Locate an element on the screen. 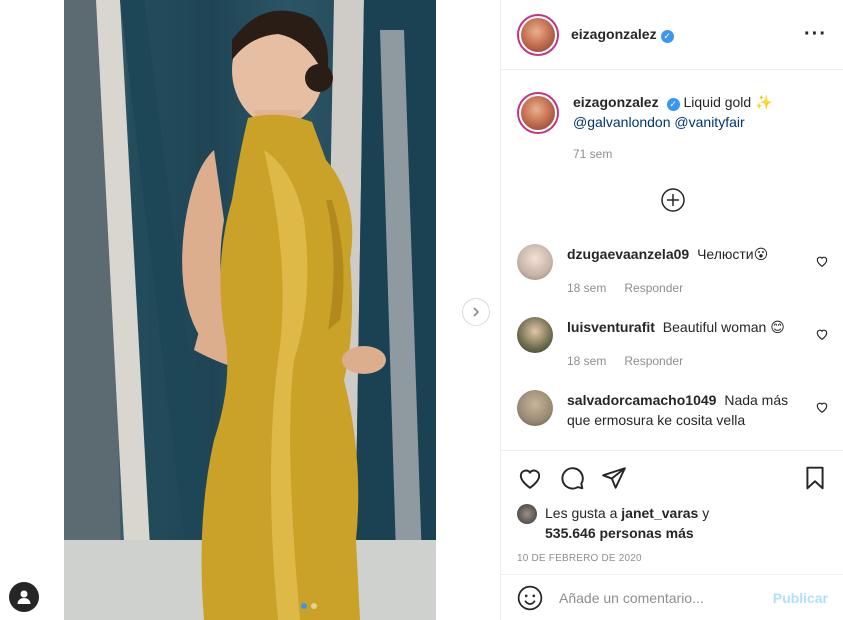 Image resolution: width=843 pixels, height=620 pixels. chevron-right-icon is located at coordinates (476, 312).